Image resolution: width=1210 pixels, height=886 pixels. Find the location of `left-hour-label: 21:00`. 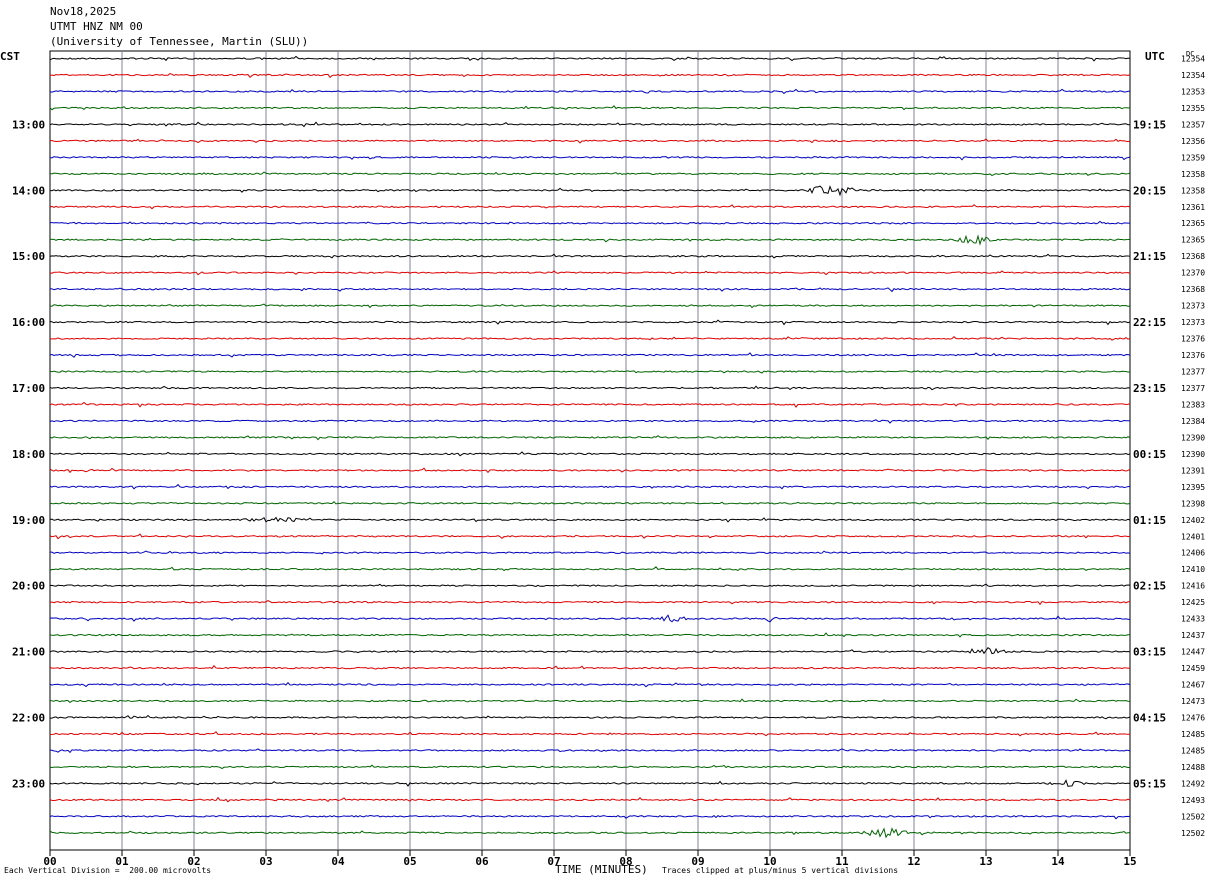

left-hour-label: 21:00 is located at coordinates (28, 652).